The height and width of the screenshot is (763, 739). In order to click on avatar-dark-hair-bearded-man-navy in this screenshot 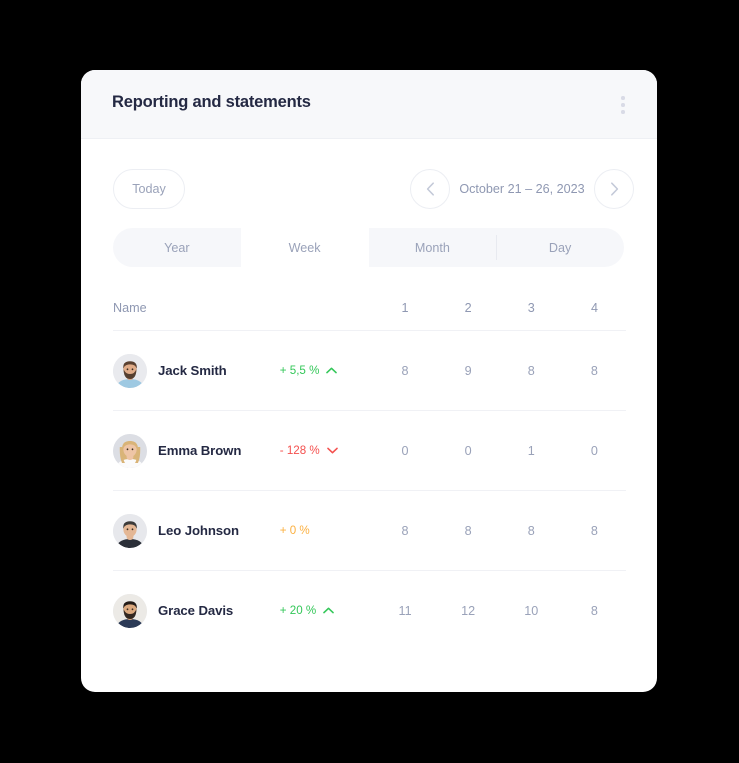, I will do `click(130, 610)`.